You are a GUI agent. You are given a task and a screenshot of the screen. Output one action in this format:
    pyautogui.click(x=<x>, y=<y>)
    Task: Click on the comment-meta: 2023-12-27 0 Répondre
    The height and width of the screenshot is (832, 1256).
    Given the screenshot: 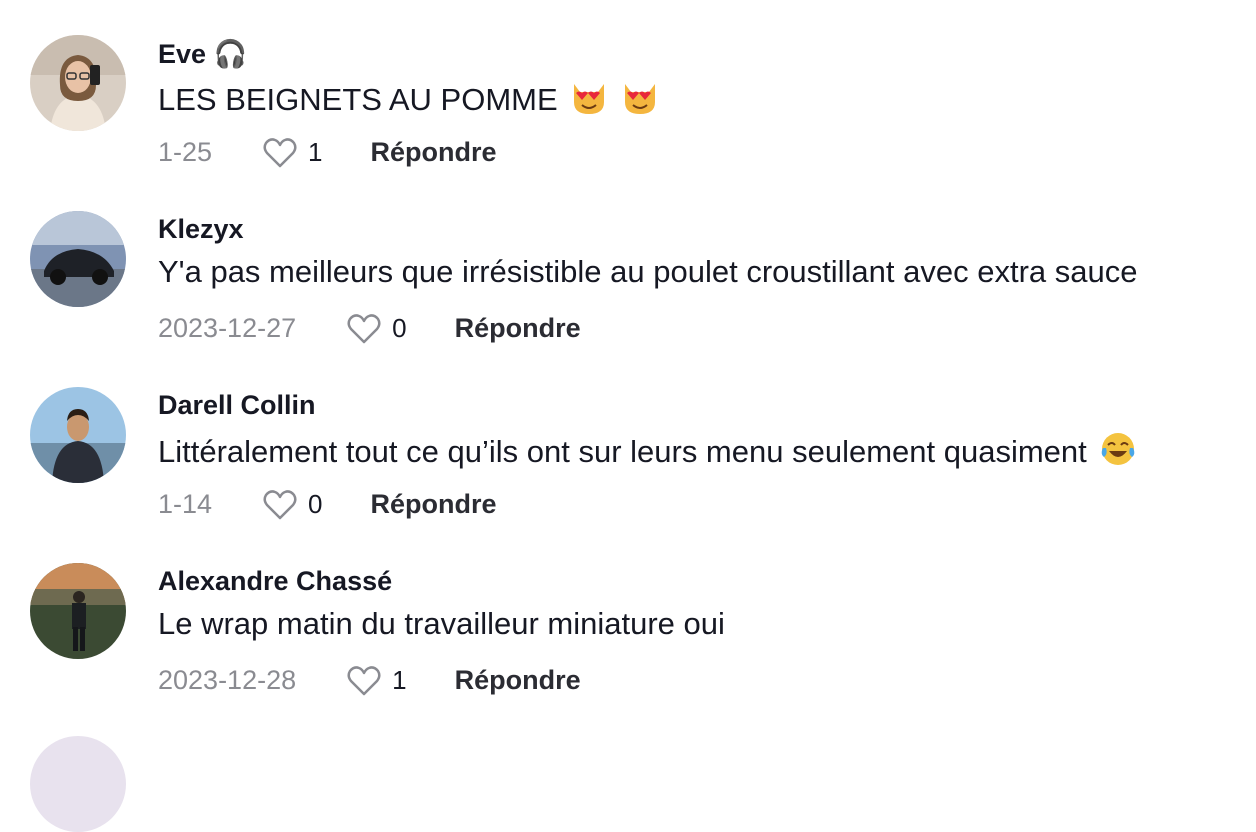 What is the action you would take?
    pyautogui.click(x=369, y=328)
    